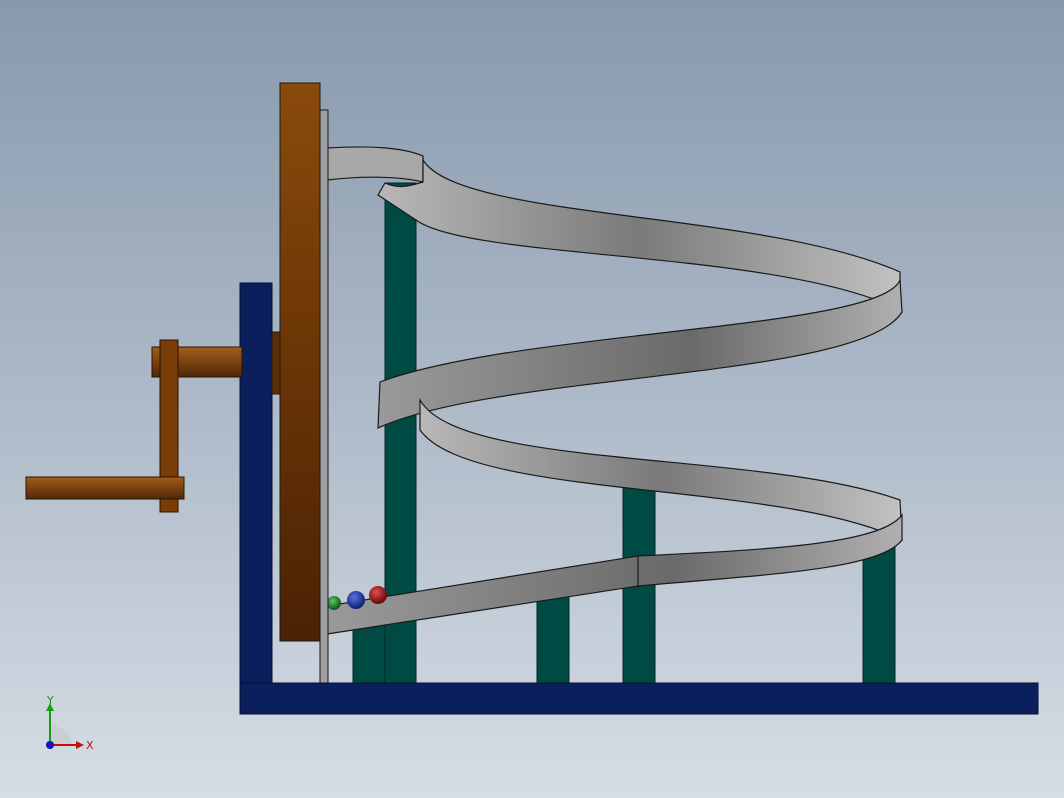 The image size is (1064, 798). I want to click on track-top-lip, so click(375, 164).